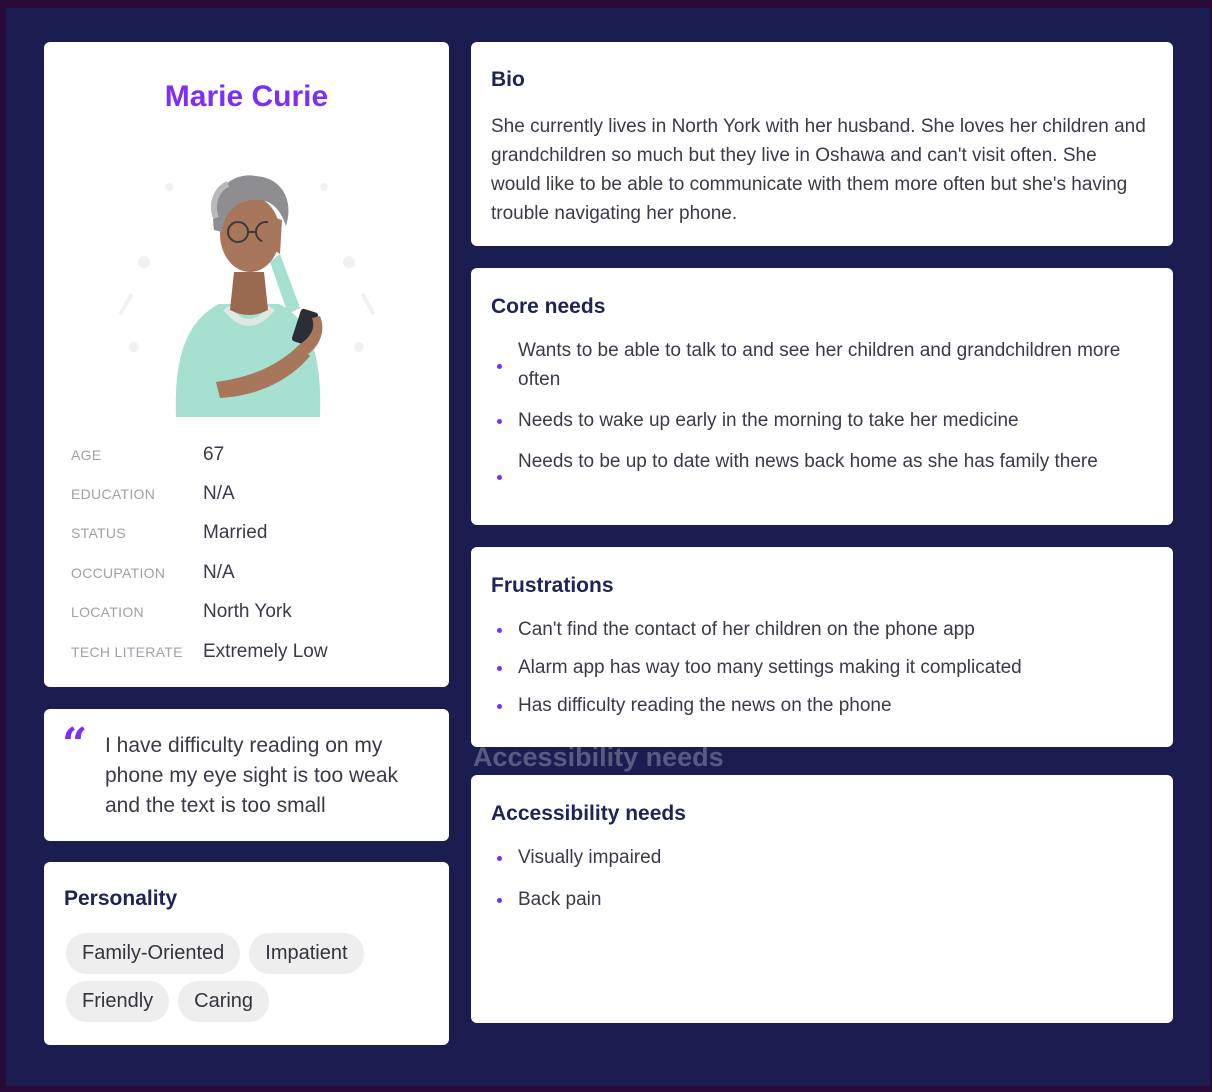 The height and width of the screenshot is (1092, 1212). Describe the element at coordinates (508, 79) in the screenshot. I see `bio-title: Bio` at that location.